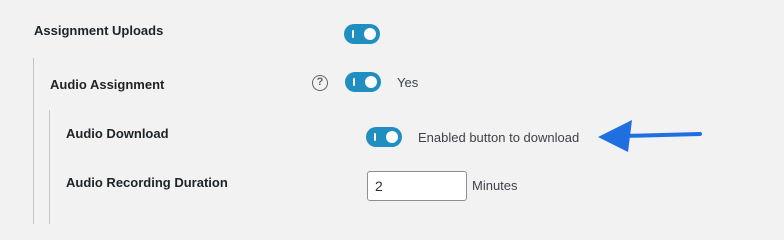 The width and height of the screenshot is (784, 240). I want to click on assignment-uploads-toggle, so click(362, 34).